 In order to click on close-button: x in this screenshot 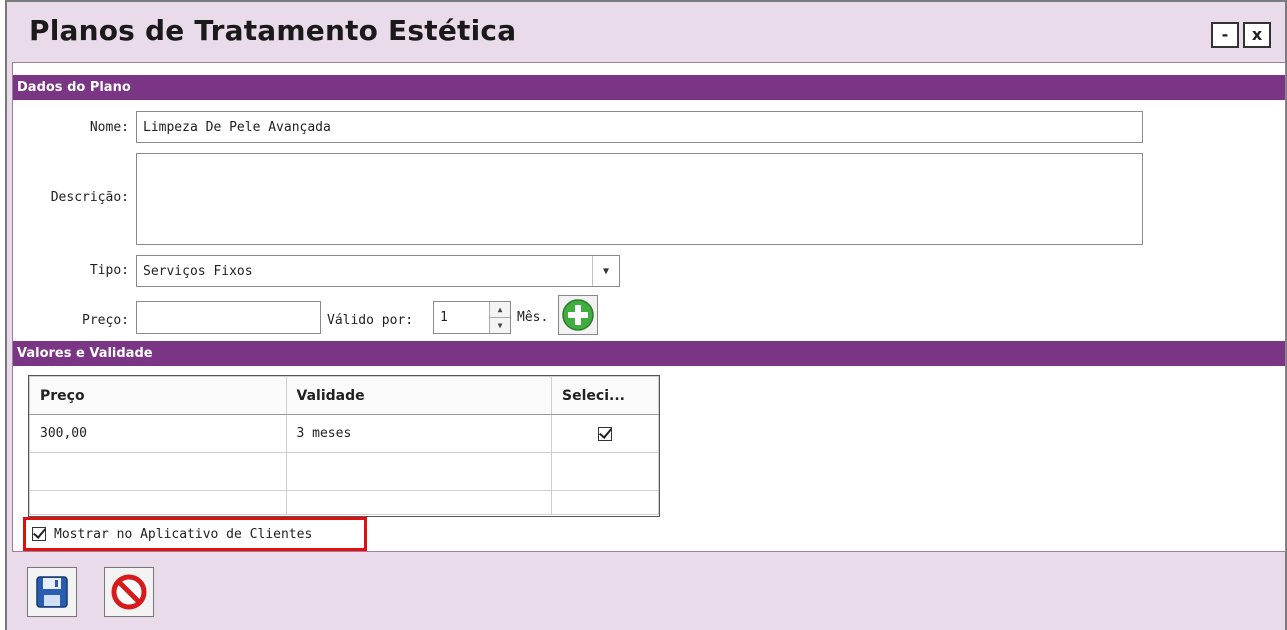, I will do `click(1257, 35)`.